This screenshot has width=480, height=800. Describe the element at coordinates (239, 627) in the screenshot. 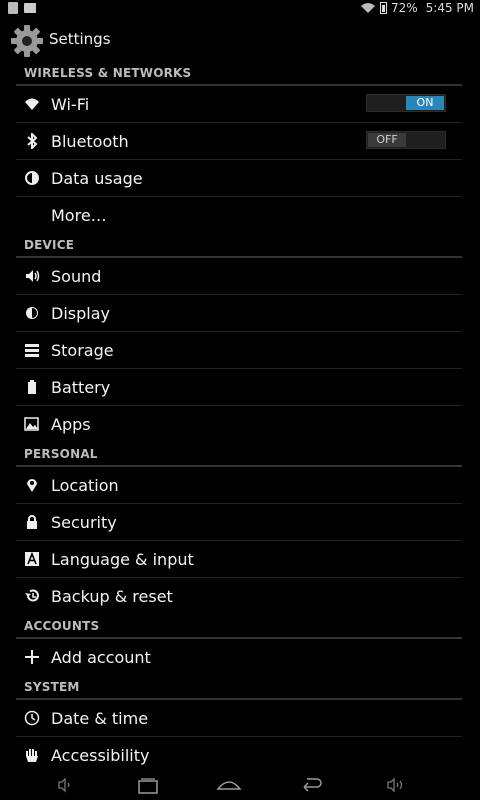

I see `section-header-accounts: ACCOUNTS` at that location.